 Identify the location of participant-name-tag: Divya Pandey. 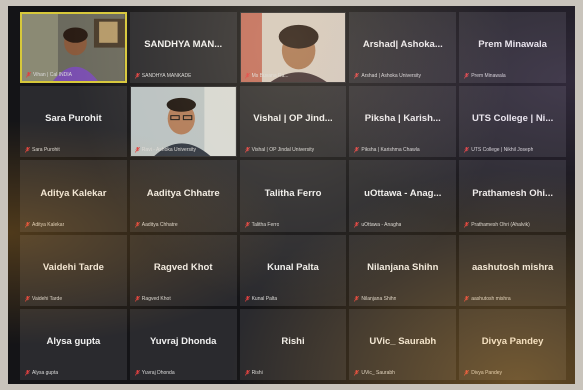
(483, 372).